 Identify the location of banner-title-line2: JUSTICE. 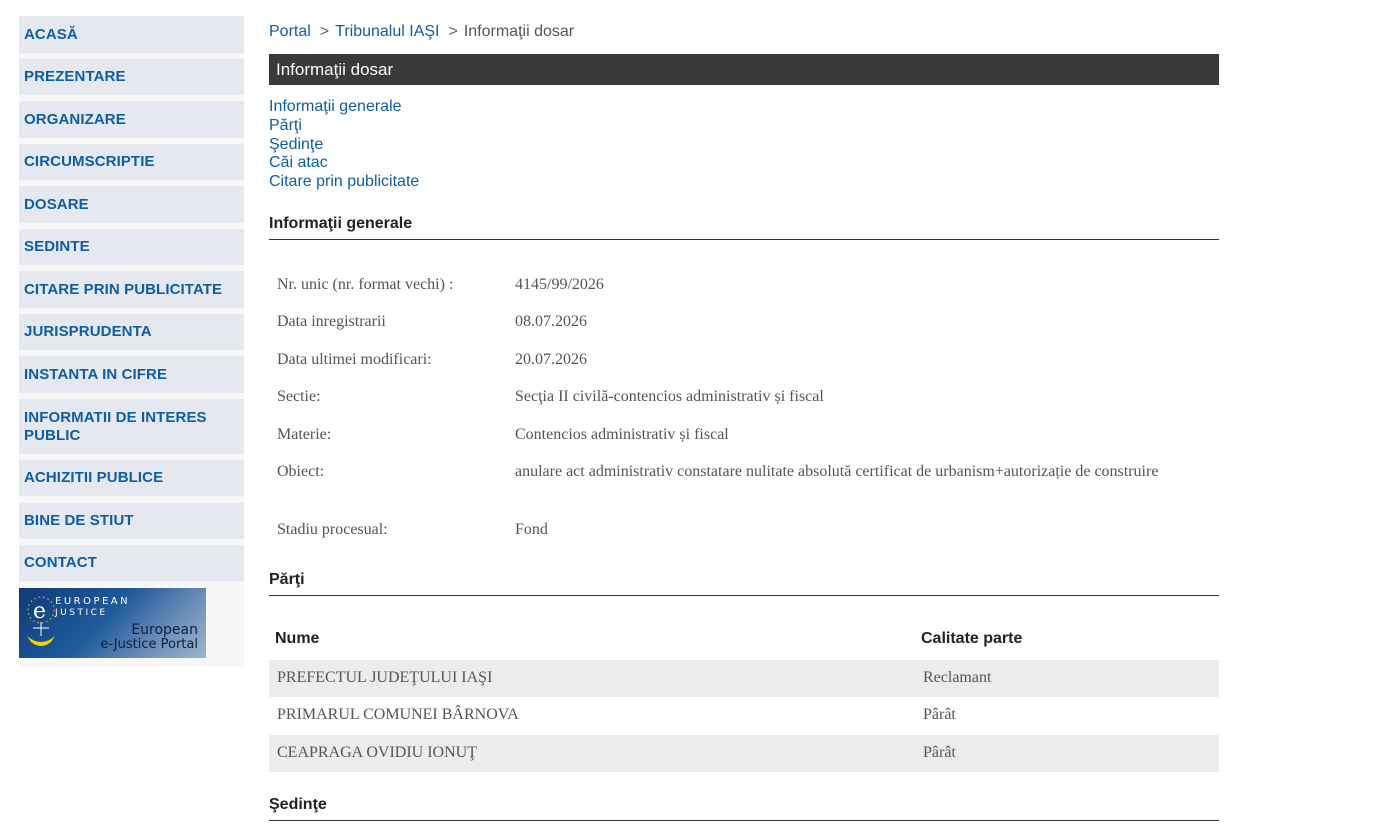
(81, 613).